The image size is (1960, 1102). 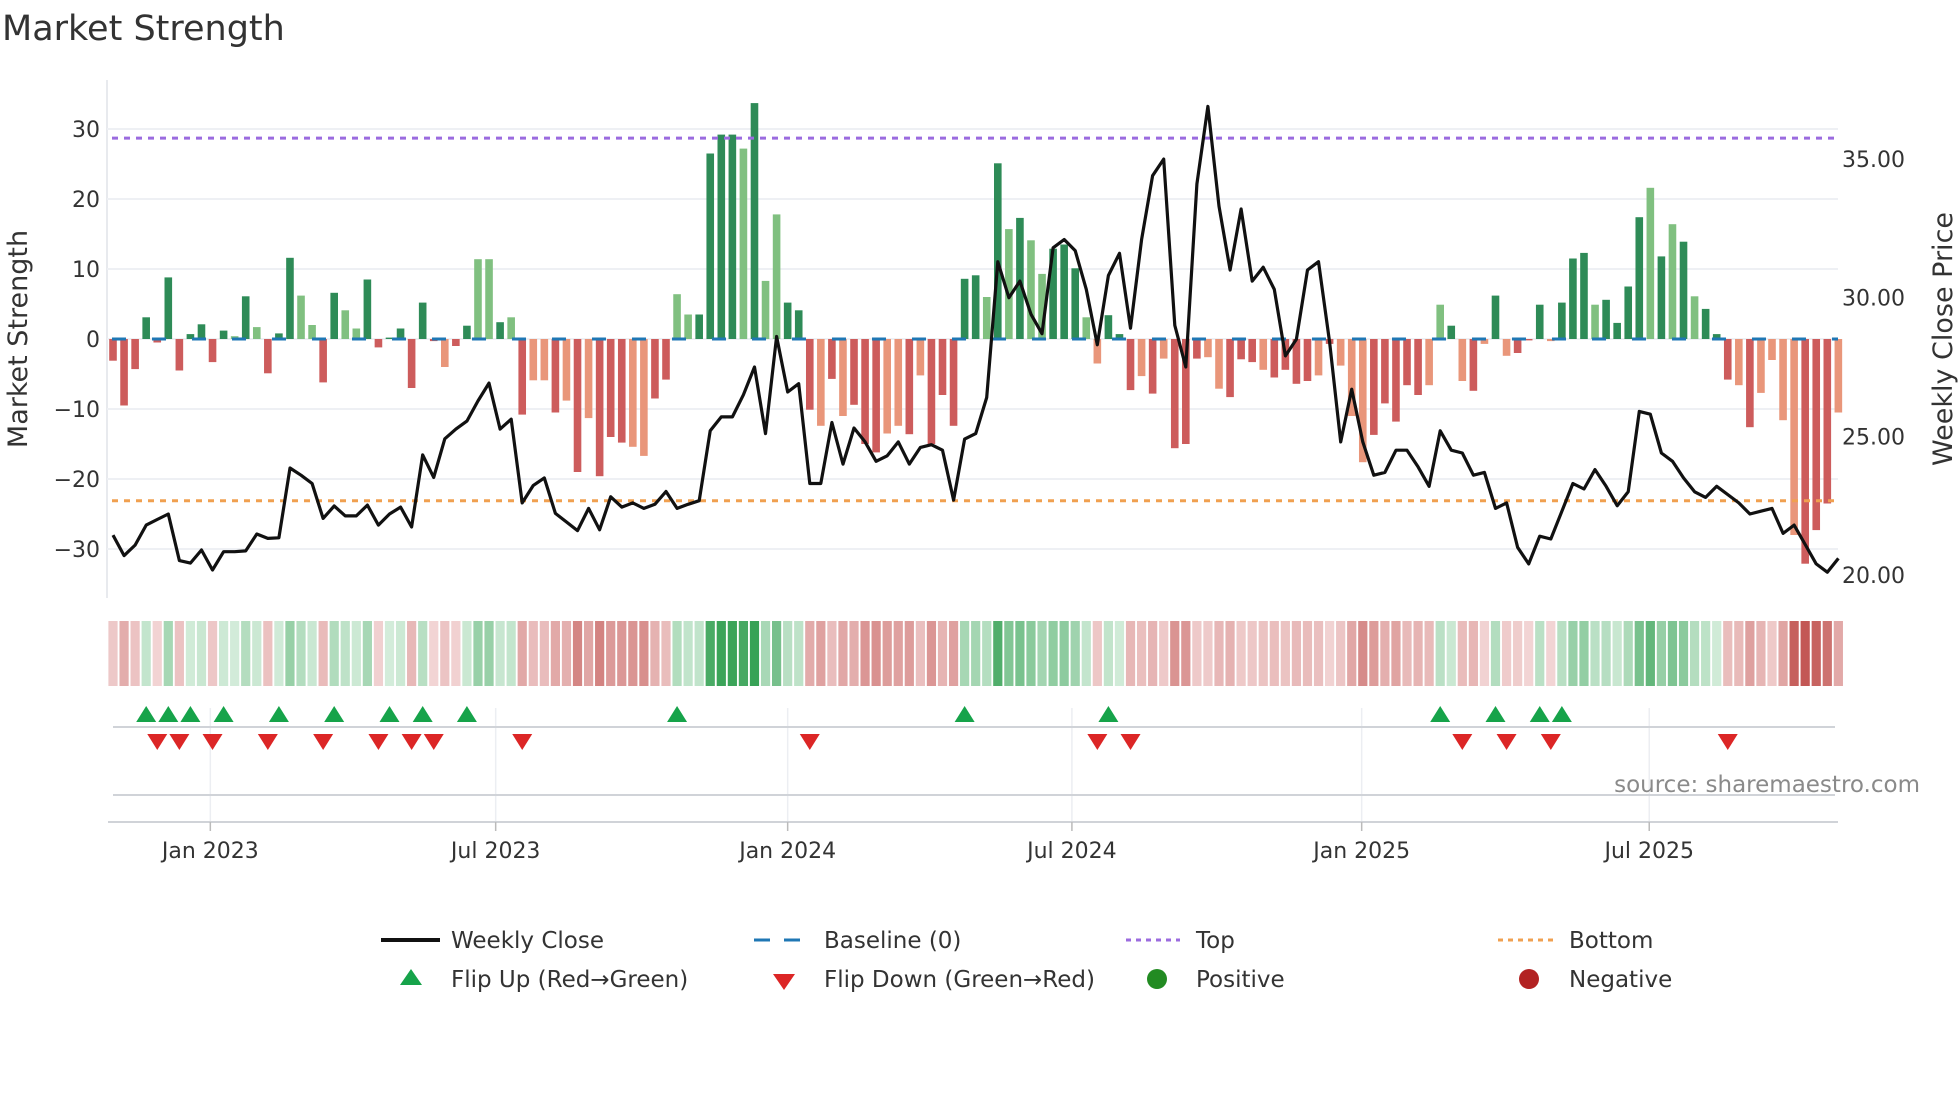 I want to click on legend-label: Positive, so click(x=1240, y=980).